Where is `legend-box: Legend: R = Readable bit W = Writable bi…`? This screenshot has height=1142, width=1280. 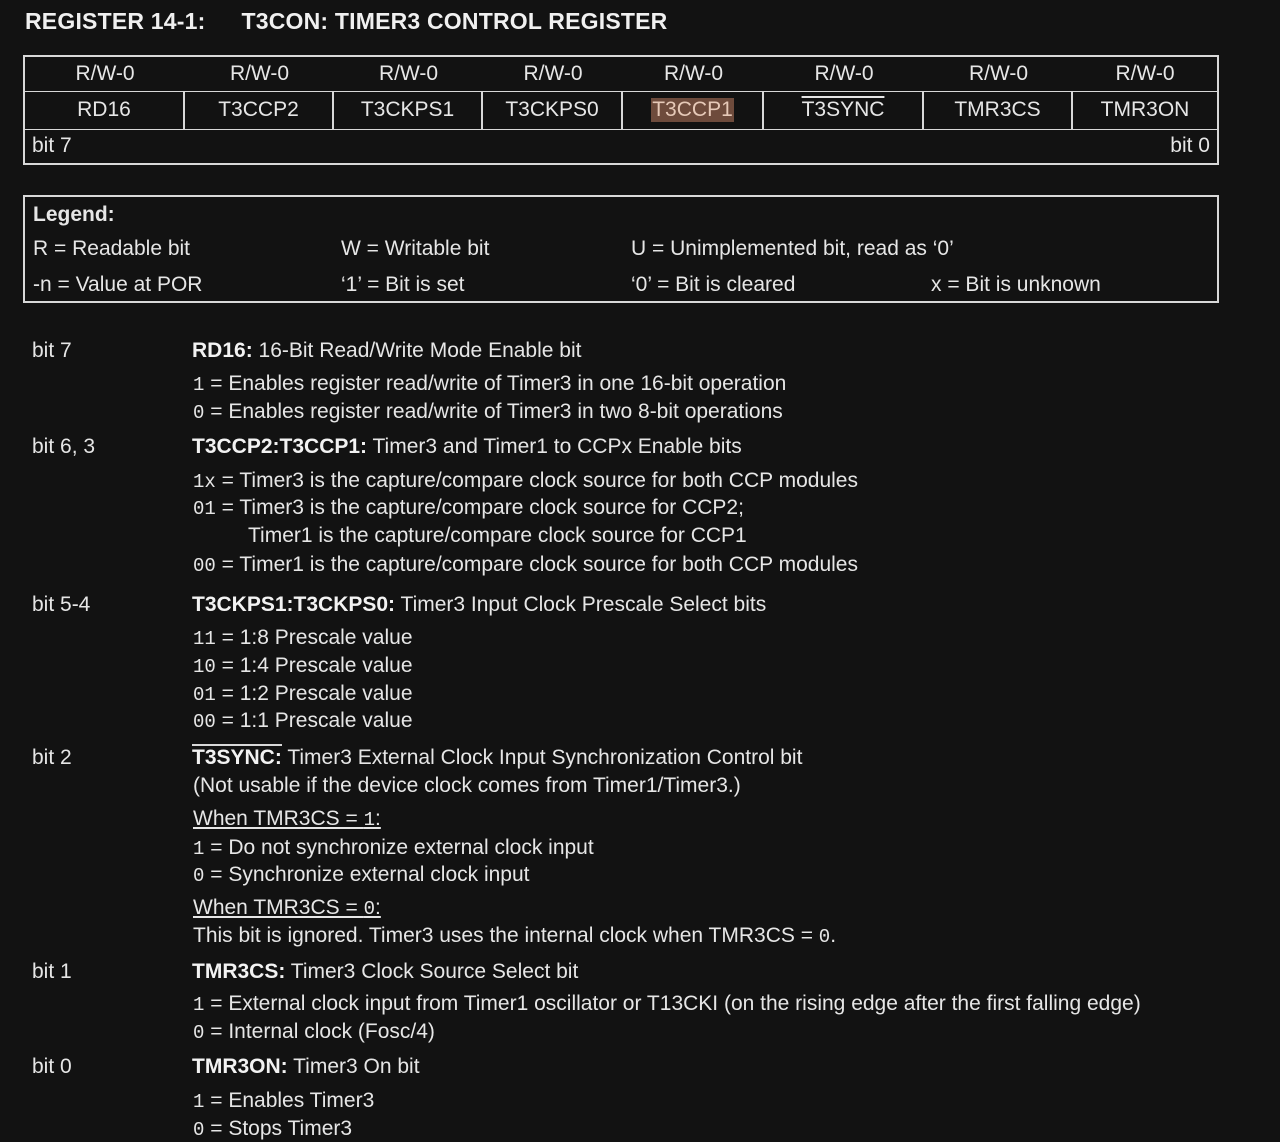 legend-box: Legend: R = Readable bit W = Writable bi… is located at coordinates (621, 249).